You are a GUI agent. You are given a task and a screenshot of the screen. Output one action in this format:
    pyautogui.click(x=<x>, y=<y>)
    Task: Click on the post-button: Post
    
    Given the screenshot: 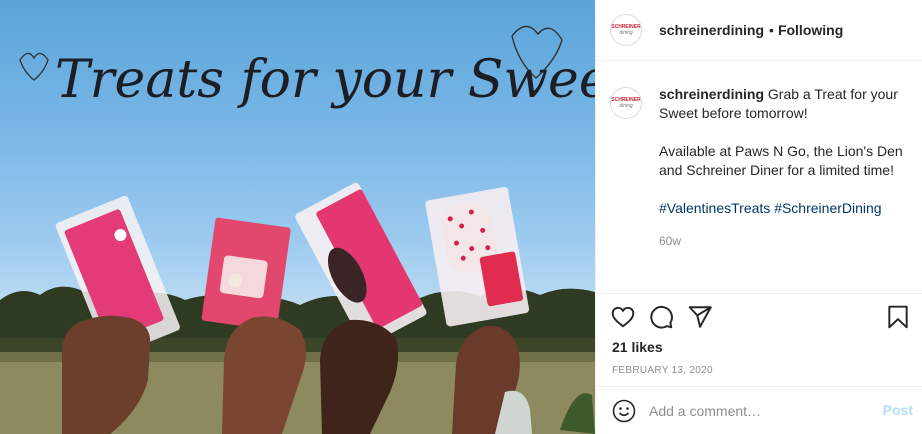 What is the action you would take?
    pyautogui.click(x=898, y=410)
    